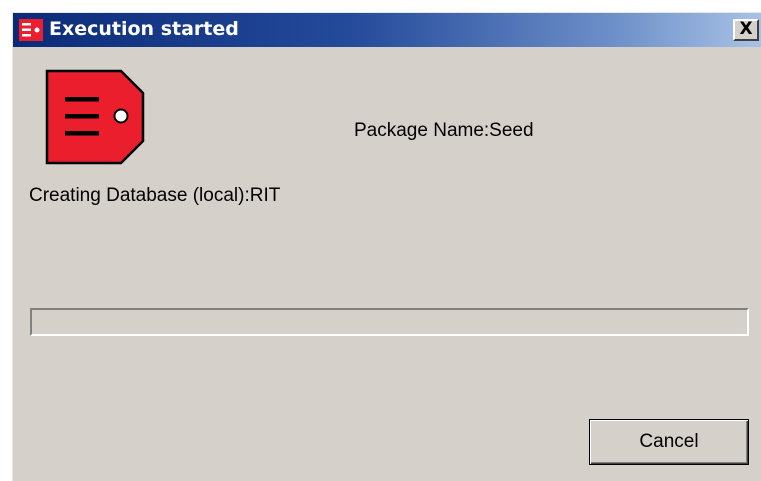 The image size is (761, 481). I want to click on close-button: X, so click(746, 30).